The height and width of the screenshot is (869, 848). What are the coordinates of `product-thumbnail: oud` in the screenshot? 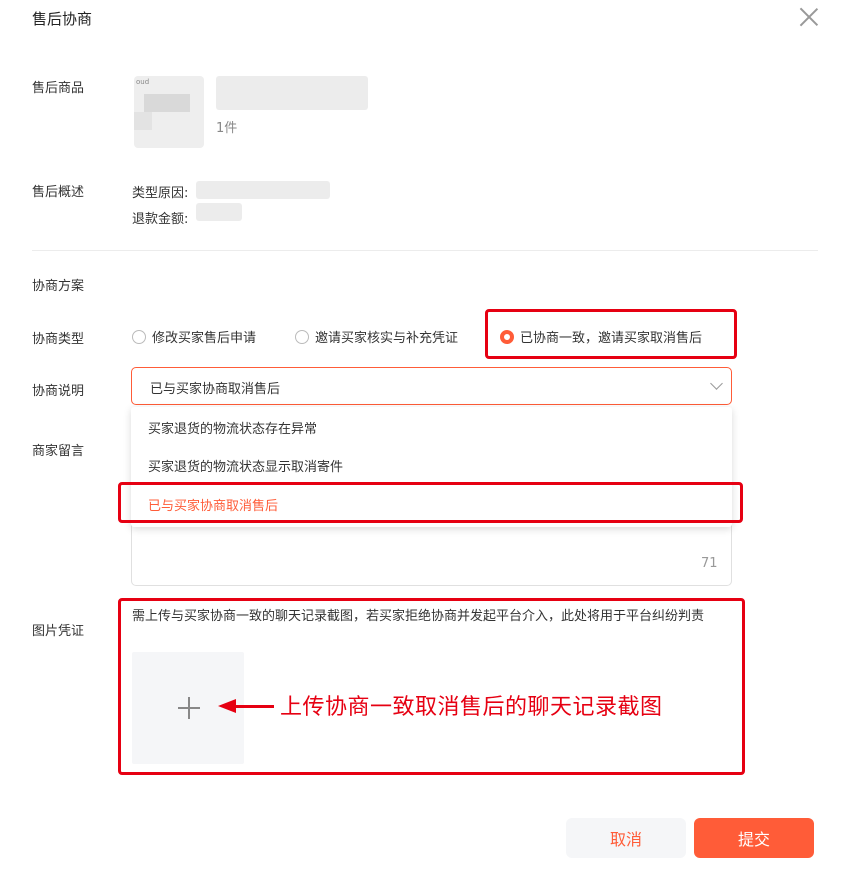 It's located at (169, 112).